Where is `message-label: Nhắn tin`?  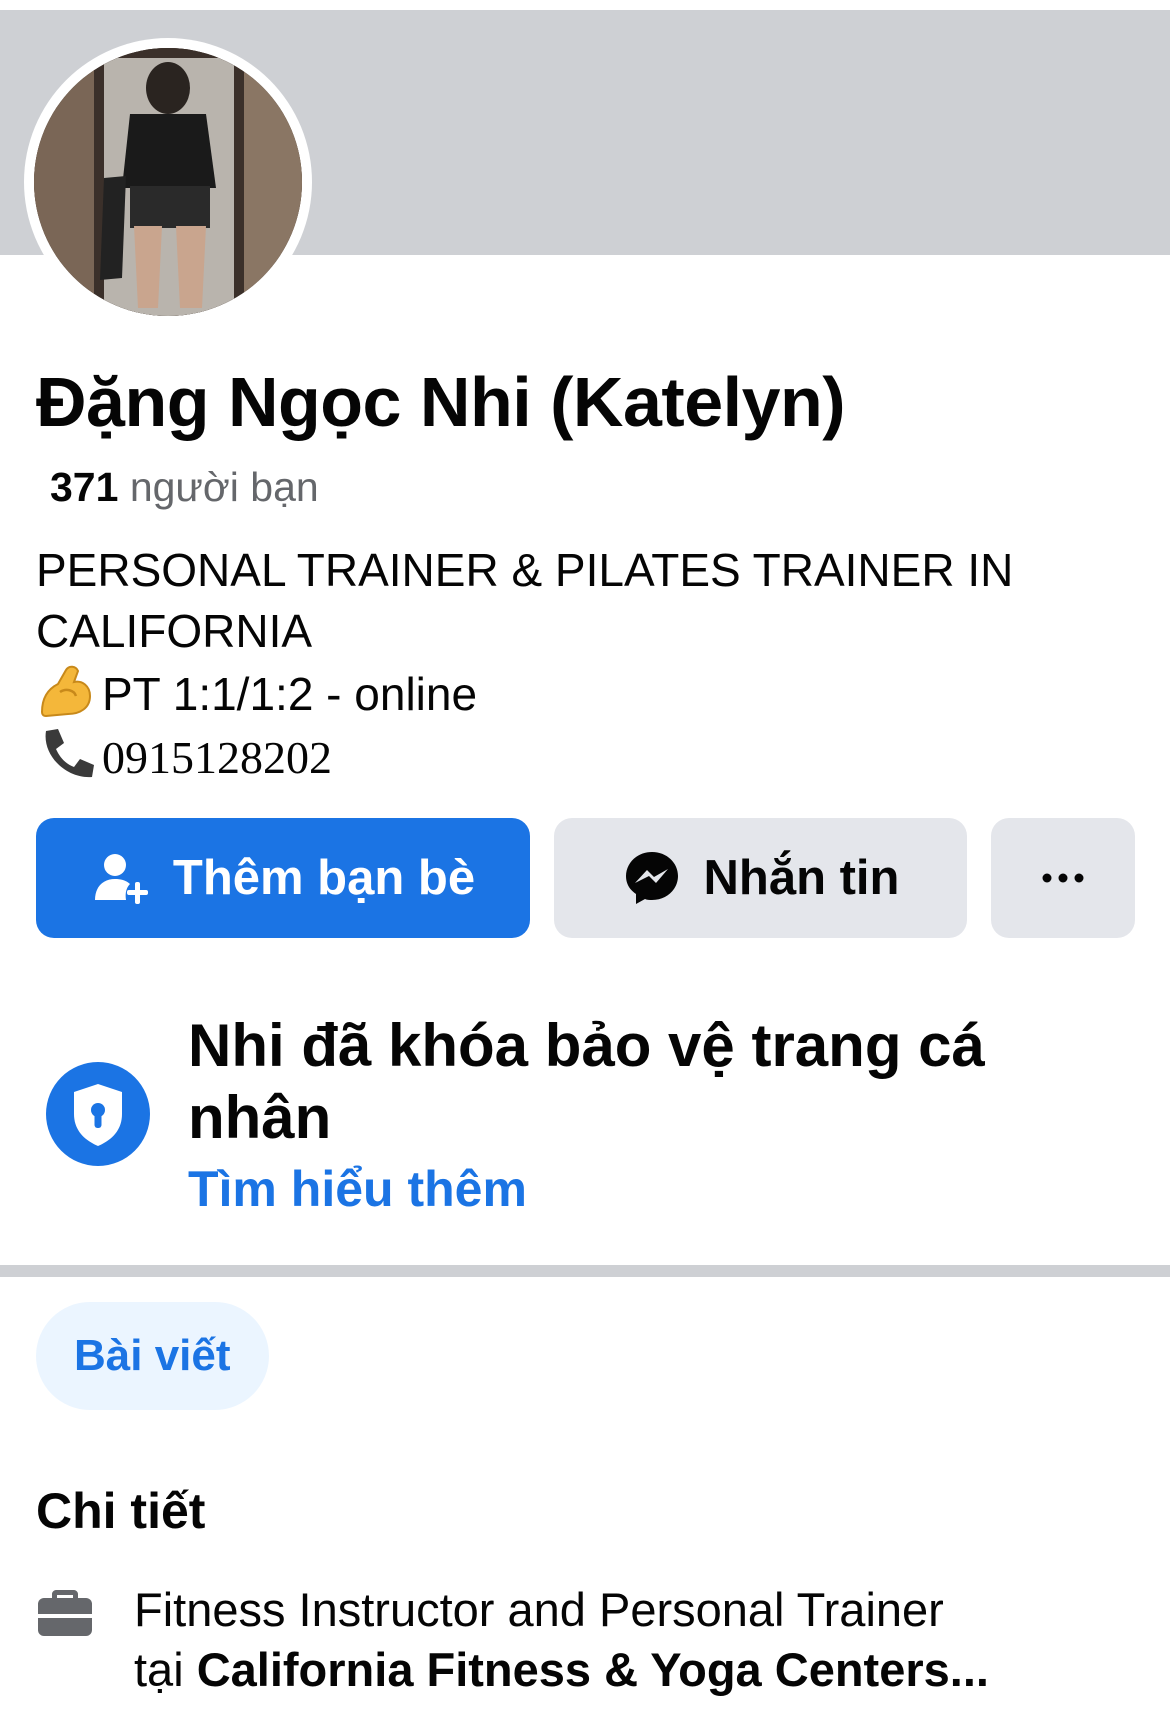
message-label: Nhắn tin is located at coordinates (801, 878).